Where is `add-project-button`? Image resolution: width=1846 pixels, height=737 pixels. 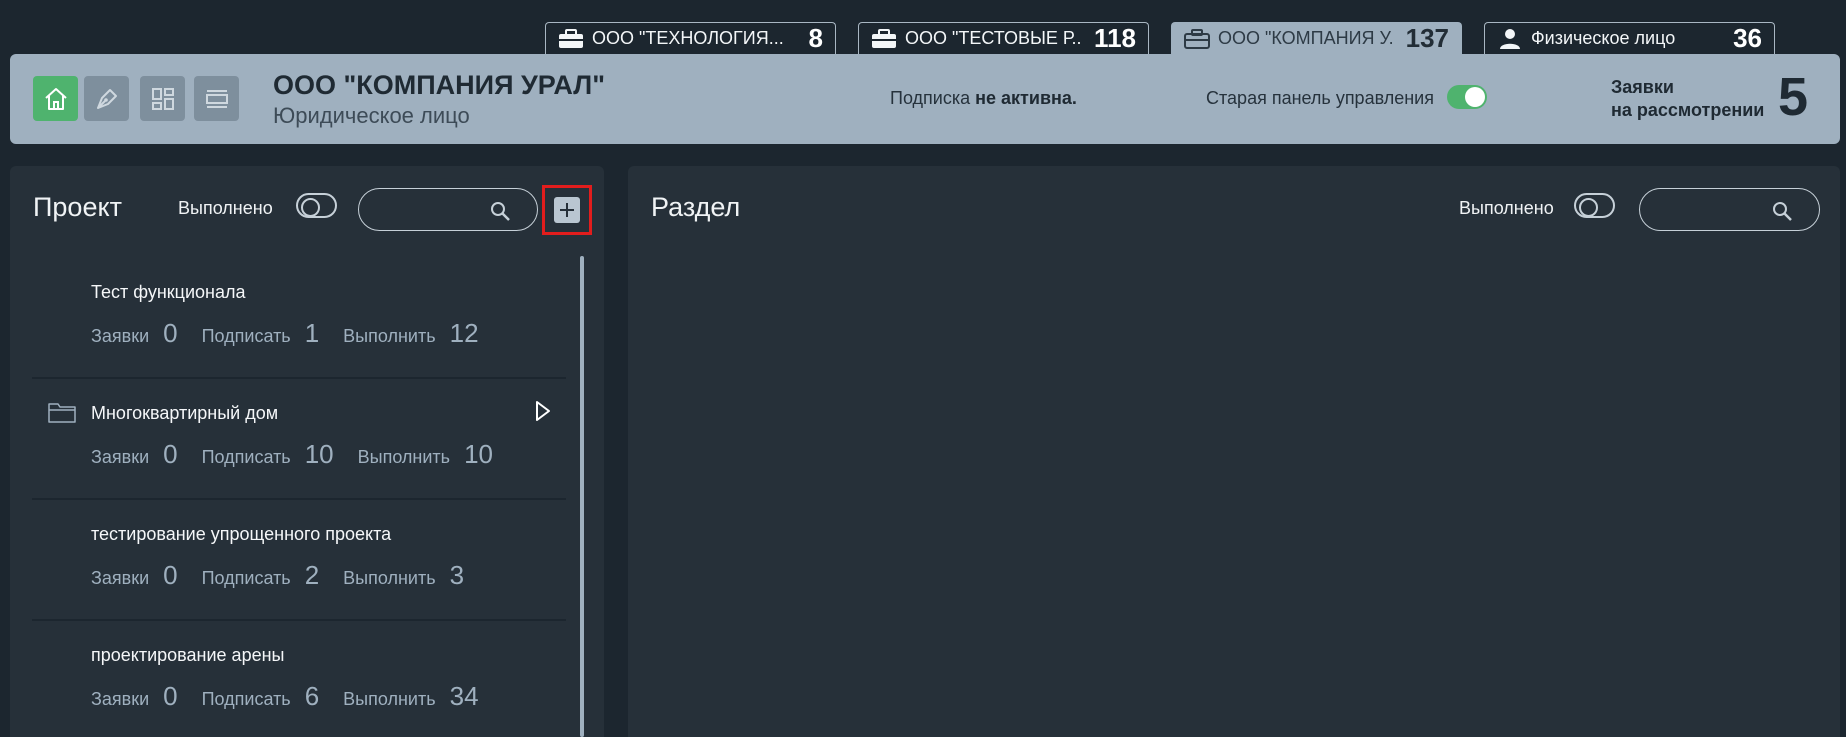 add-project-button is located at coordinates (567, 210).